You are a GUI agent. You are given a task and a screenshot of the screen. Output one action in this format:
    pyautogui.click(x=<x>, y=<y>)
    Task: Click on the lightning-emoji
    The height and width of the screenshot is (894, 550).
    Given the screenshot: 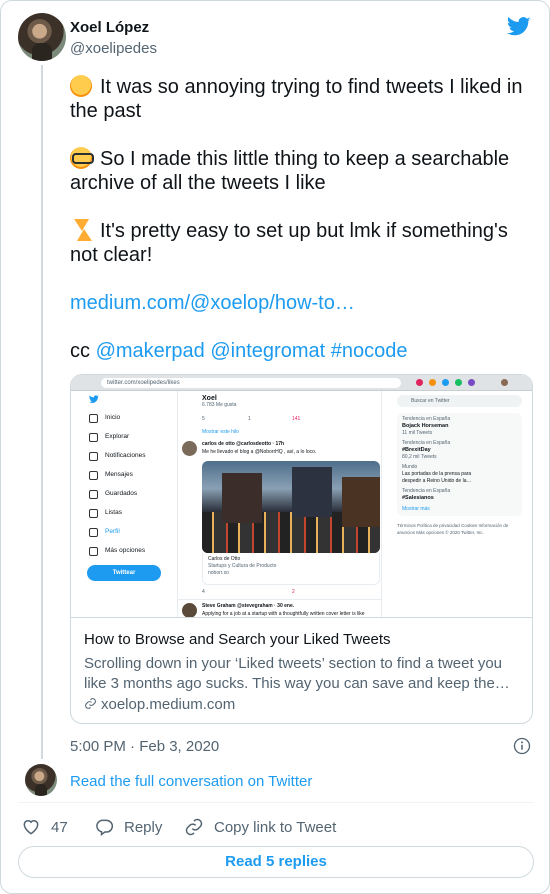 What is the action you would take?
    pyautogui.click(x=81, y=230)
    